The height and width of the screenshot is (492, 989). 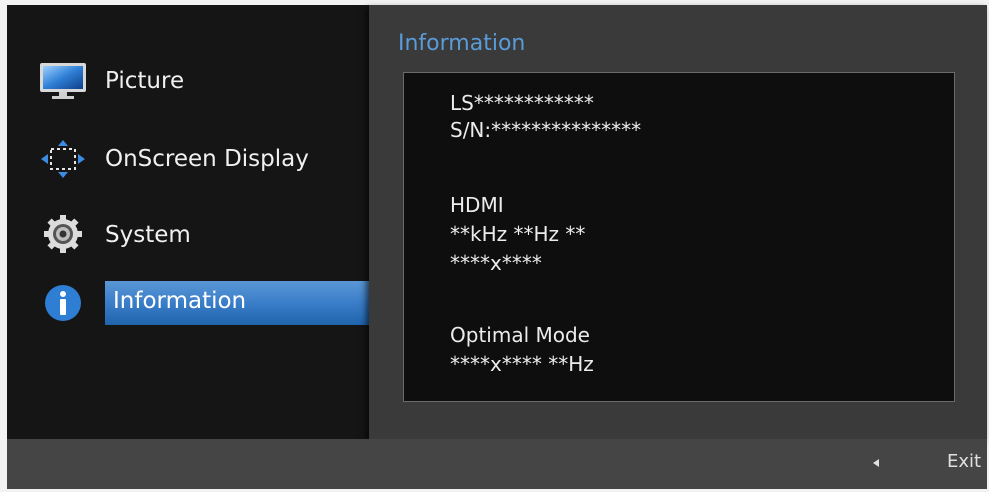 I want to click on optimal-mode-label: Optimal Mode, so click(x=520, y=335).